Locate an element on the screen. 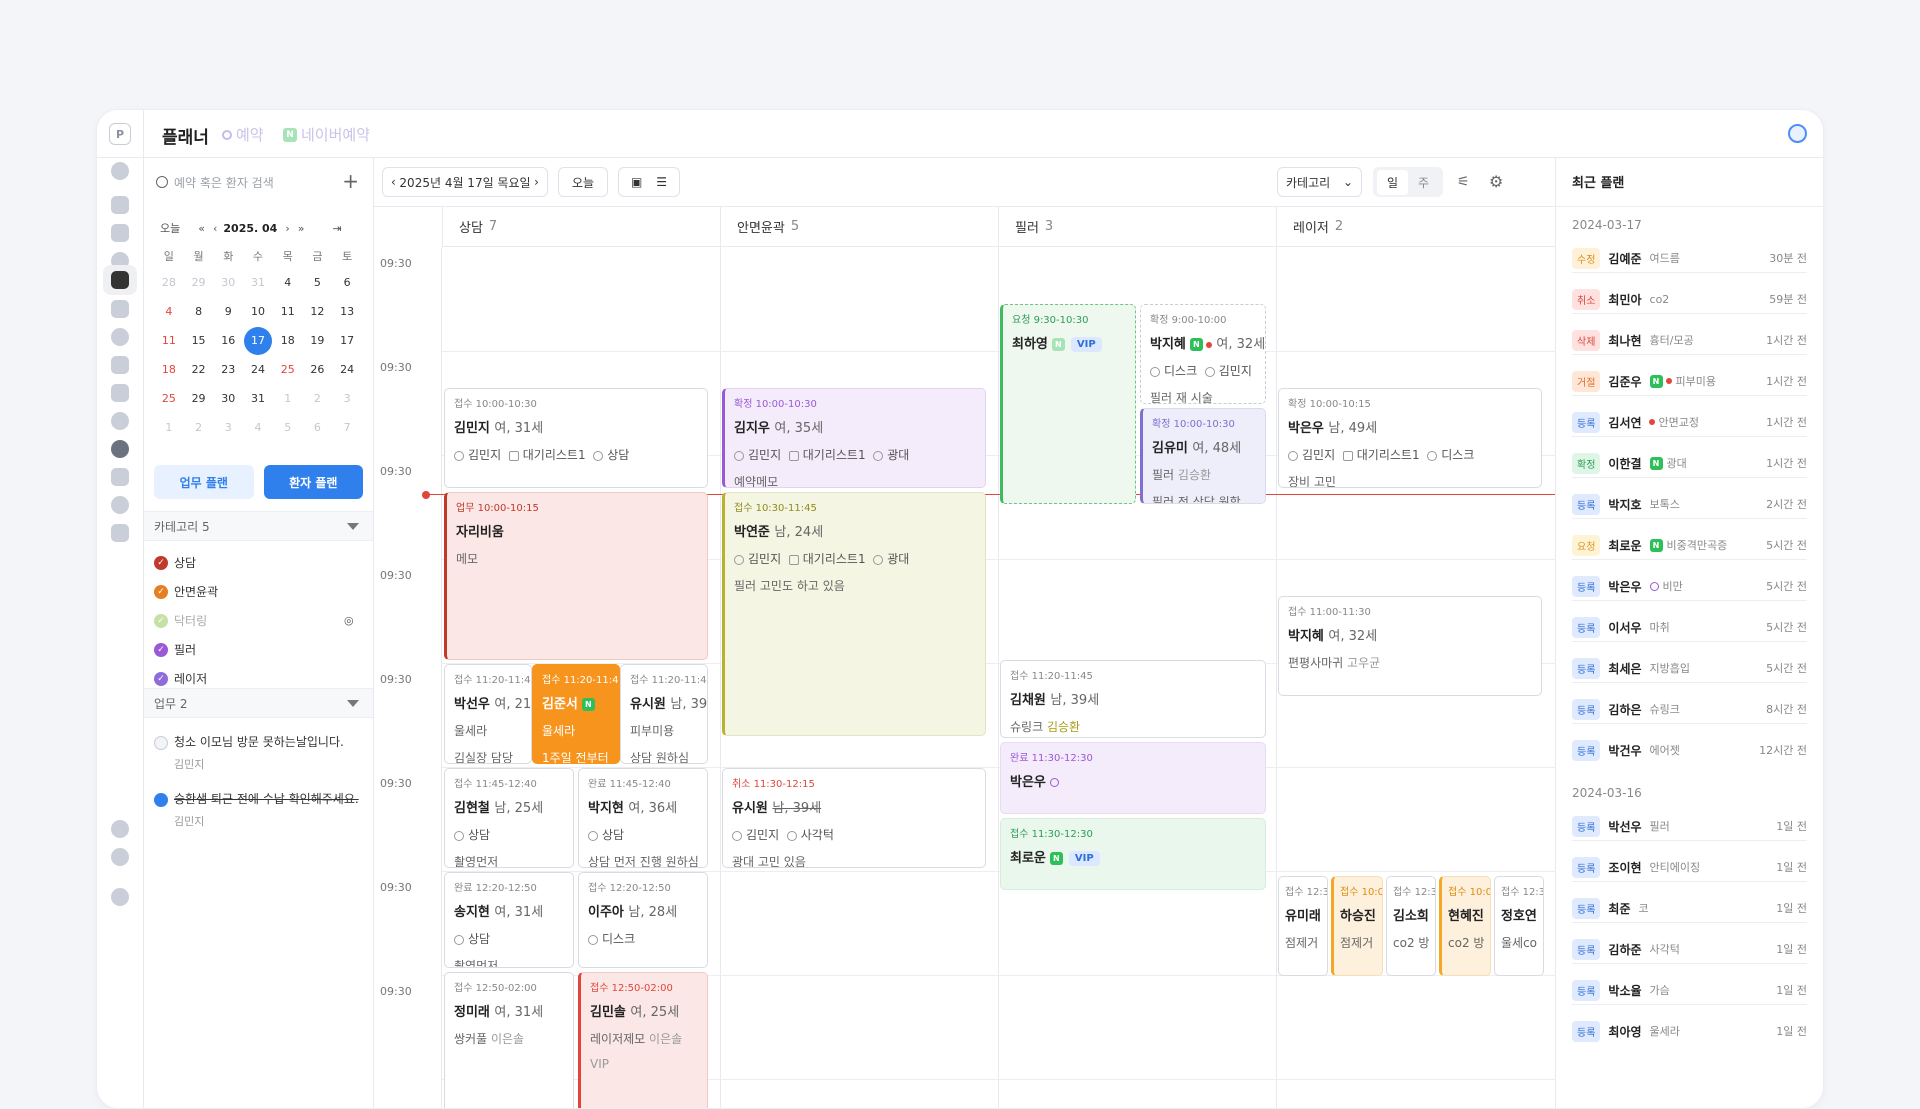 The width and height of the screenshot is (1920, 1109). event-card: 접수 12:50-02:00 김민솔 여, 25세 레이저제모 이은솔 VIP is located at coordinates (643, 1040).